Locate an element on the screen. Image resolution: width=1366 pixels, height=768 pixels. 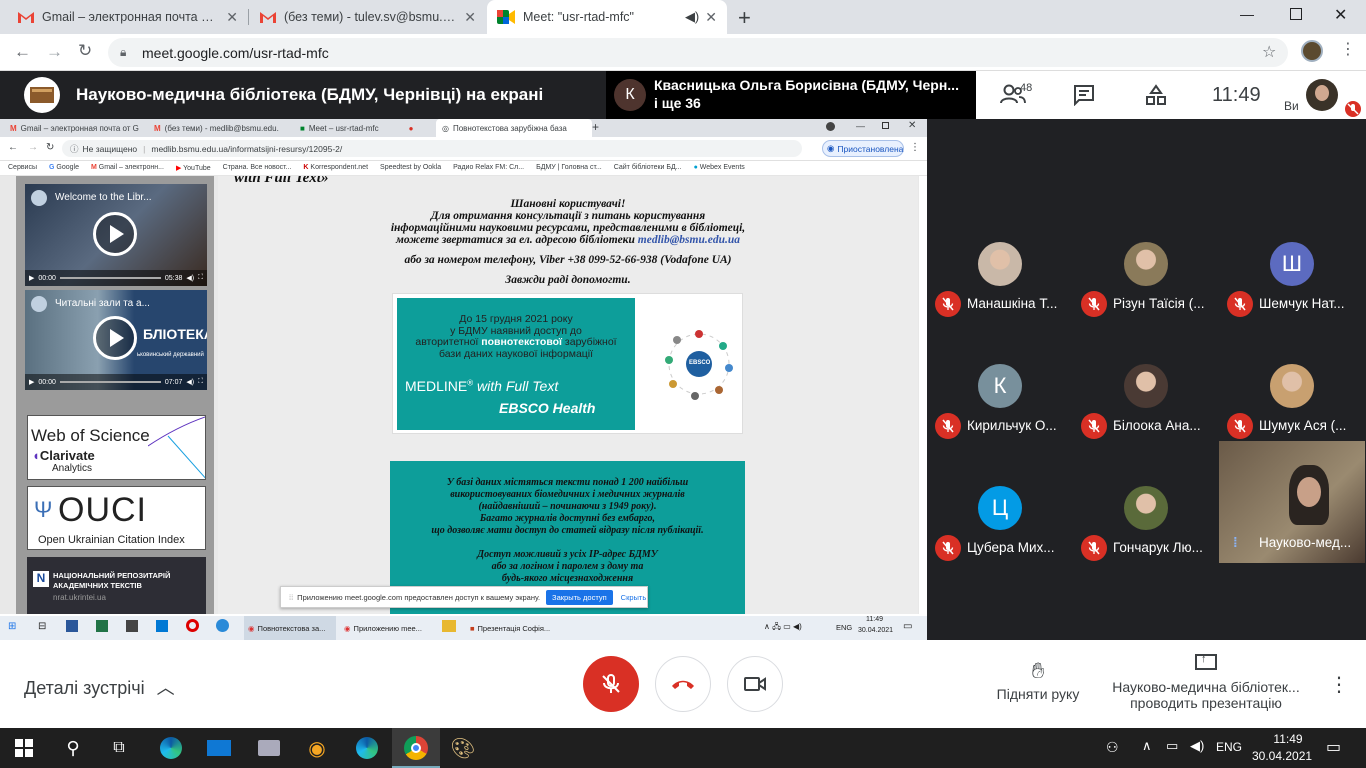
star-icon: ☆ is located at coordinates (1269, 52).